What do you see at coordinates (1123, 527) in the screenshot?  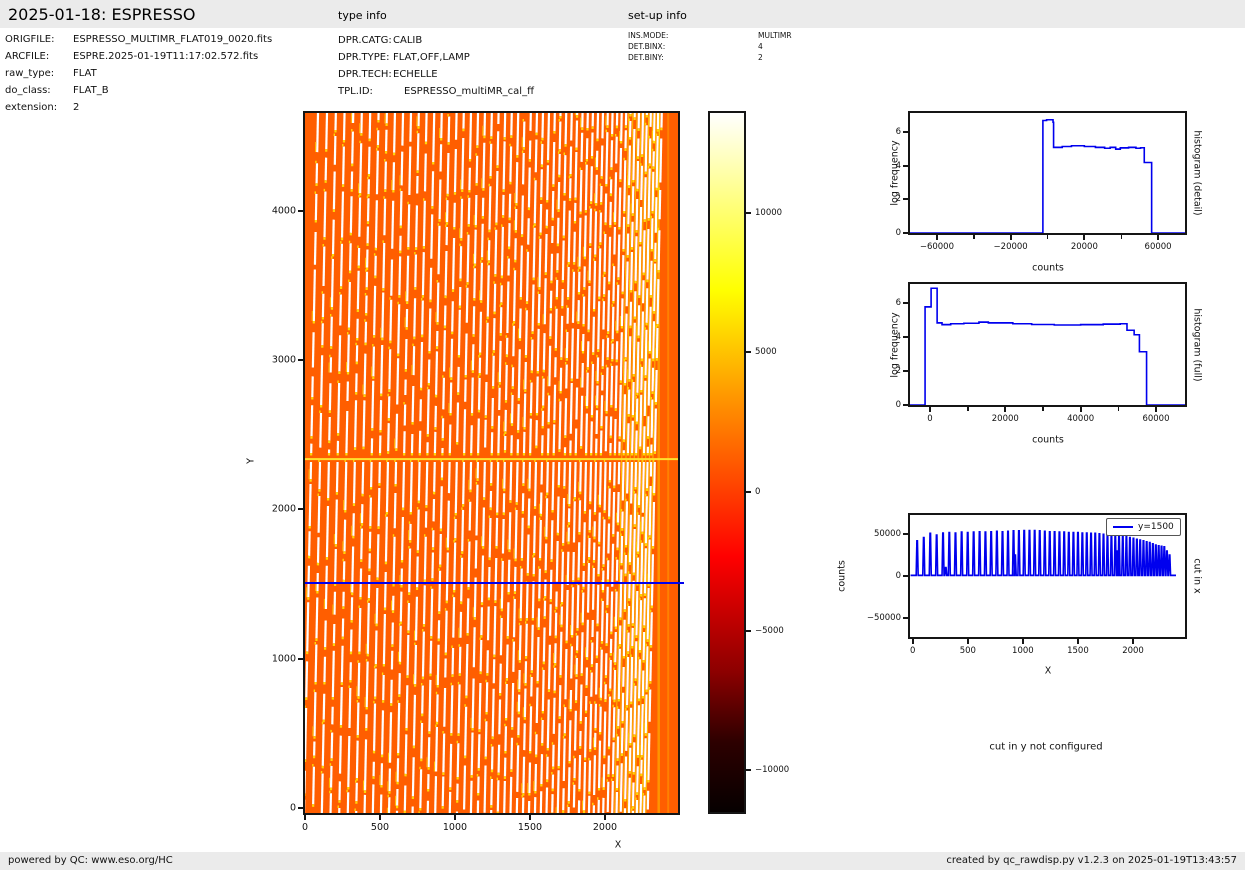 I see `legend-line-sample` at bounding box center [1123, 527].